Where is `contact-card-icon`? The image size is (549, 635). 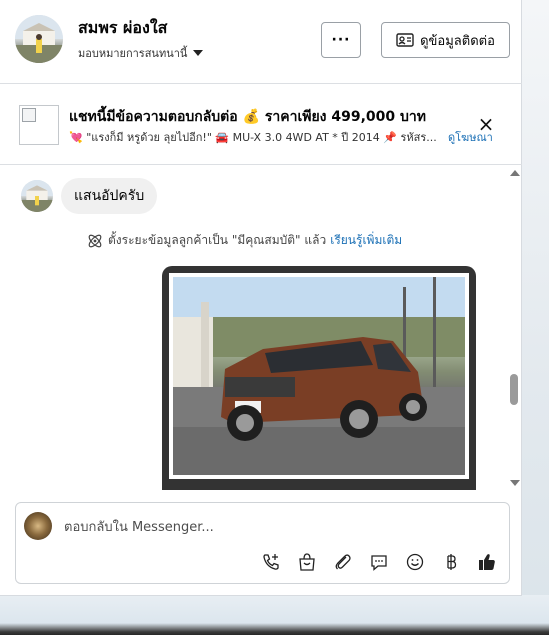
contact-card-icon is located at coordinates (405, 40).